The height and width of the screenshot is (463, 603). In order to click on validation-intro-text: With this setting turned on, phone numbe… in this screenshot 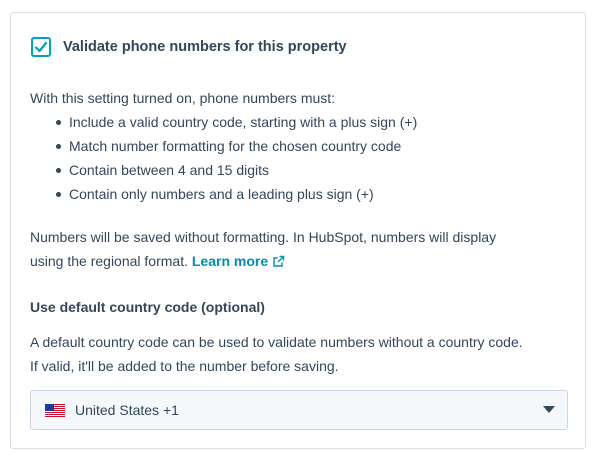, I will do `click(183, 98)`.